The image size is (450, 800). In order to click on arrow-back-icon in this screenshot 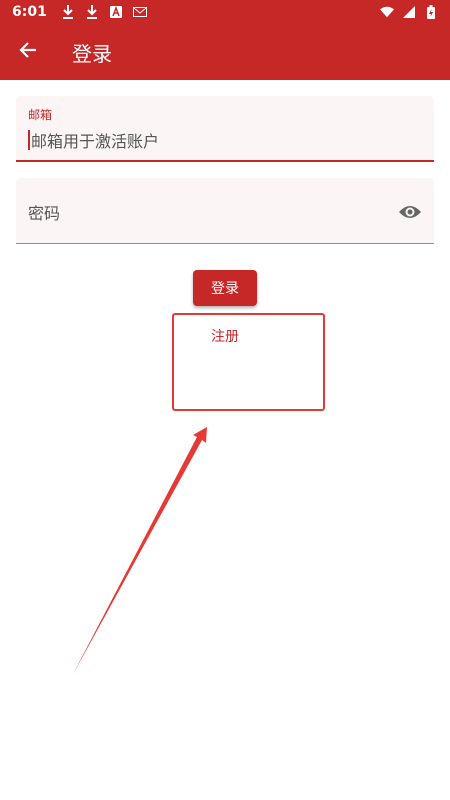, I will do `click(28, 52)`.